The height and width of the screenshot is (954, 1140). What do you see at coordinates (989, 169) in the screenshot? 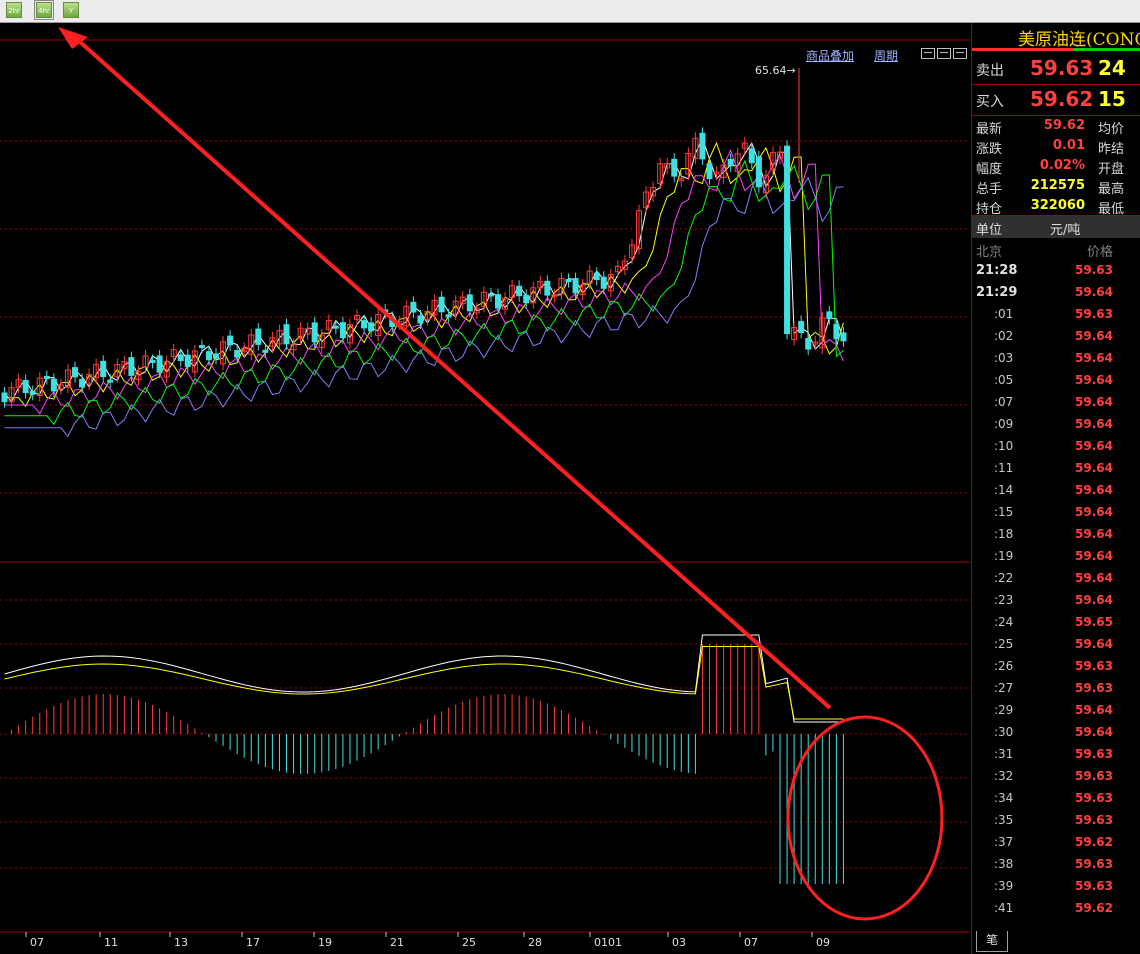
I see `stat-key: 幅度` at bounding box center [989, 169].